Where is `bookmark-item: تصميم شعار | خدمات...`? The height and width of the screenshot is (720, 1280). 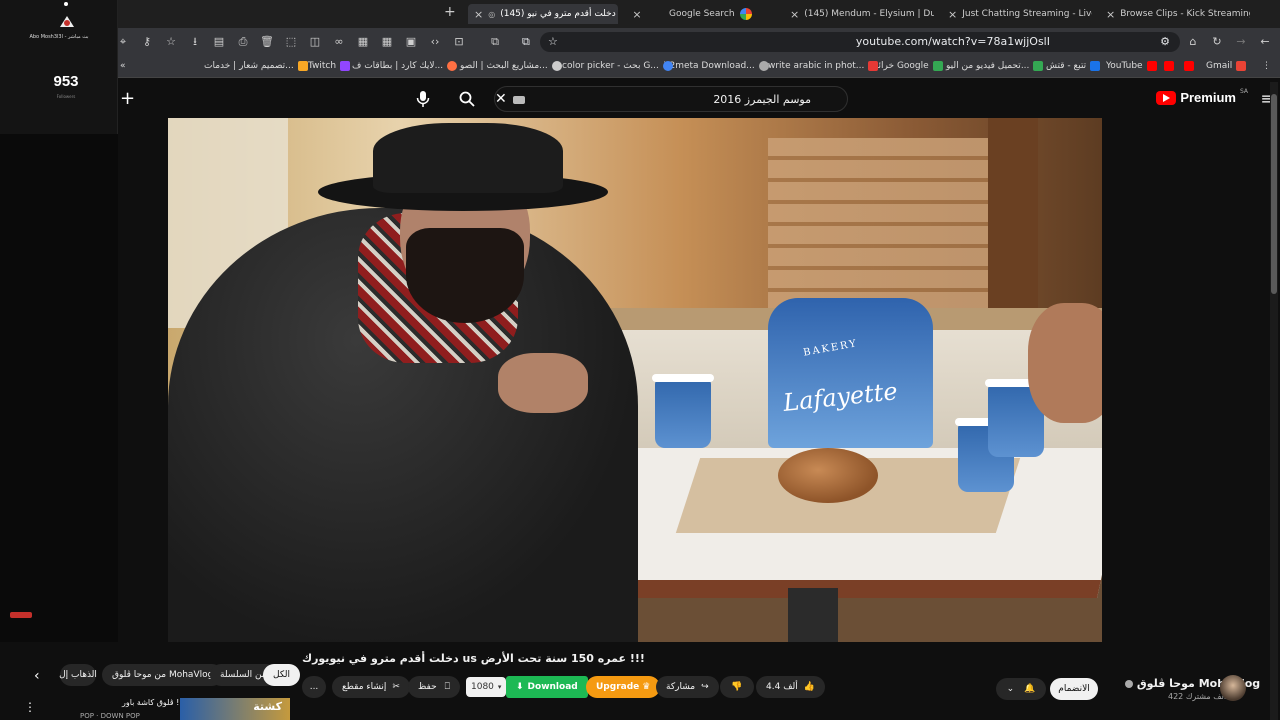 bookmark-item: تصميم شعار | خدمات... is located at coordinates (256, 66).